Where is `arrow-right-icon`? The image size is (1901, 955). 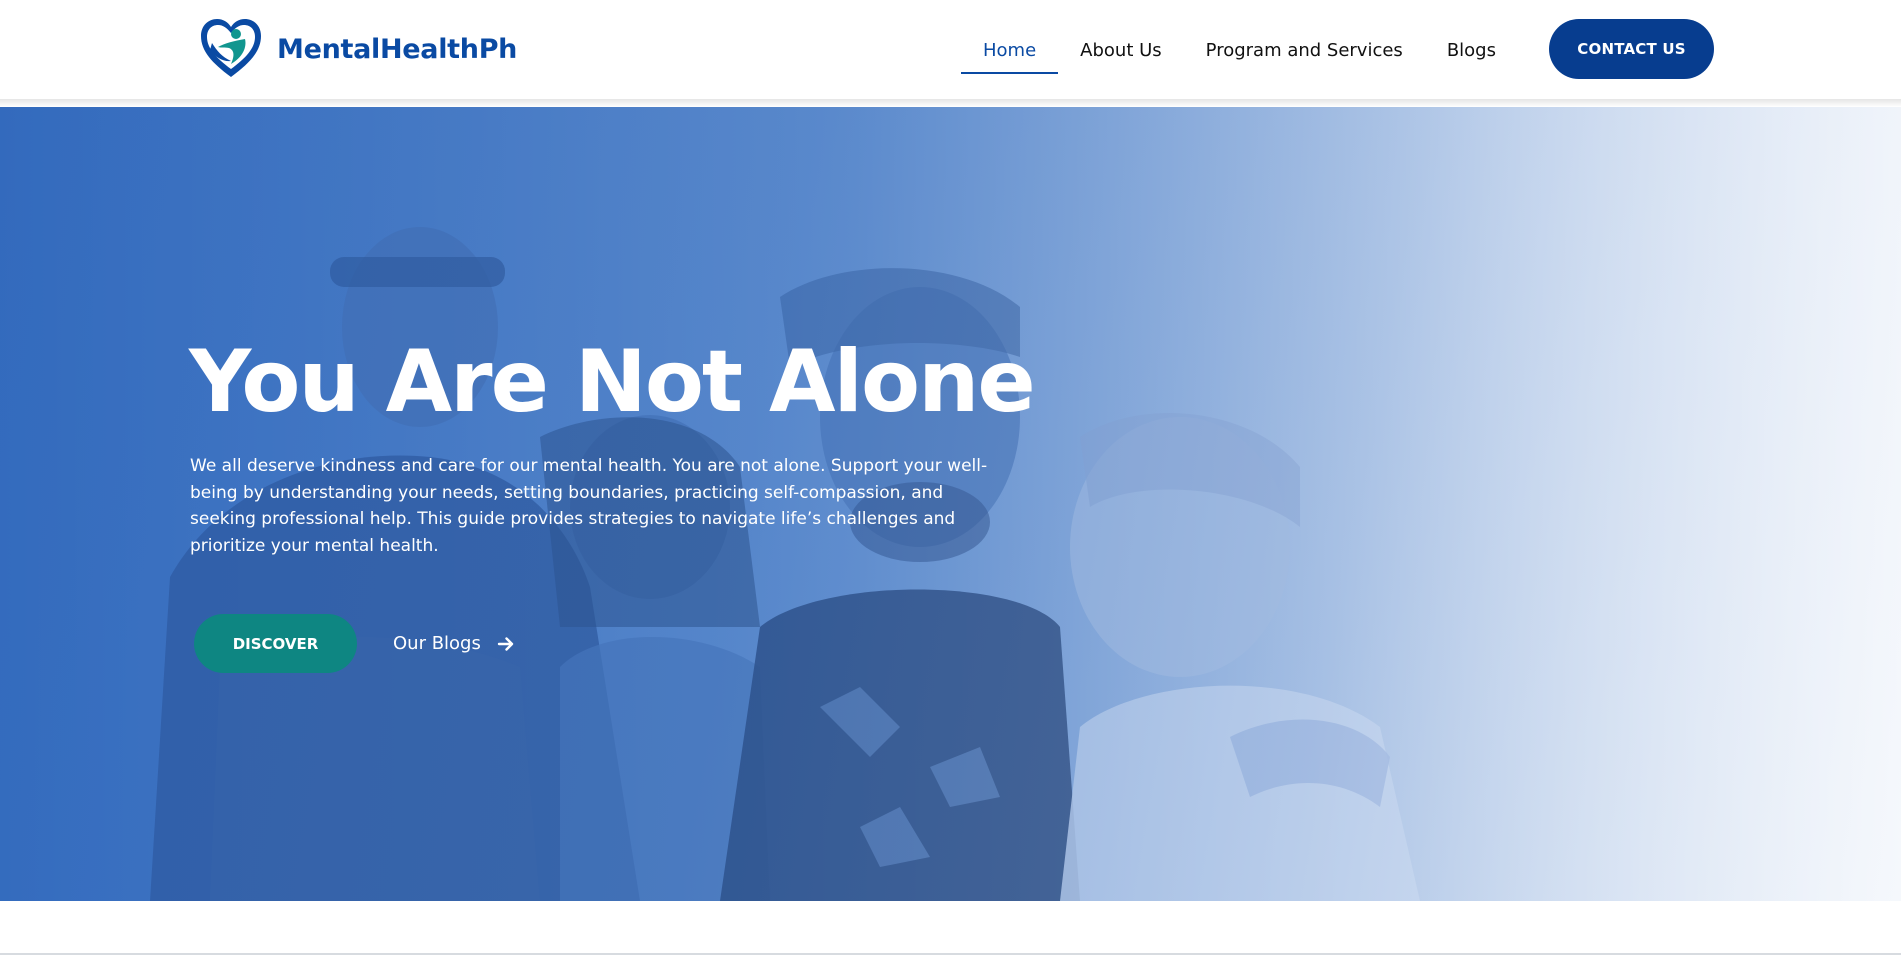 arrow-right-icon is located at coordinates (505, 643).